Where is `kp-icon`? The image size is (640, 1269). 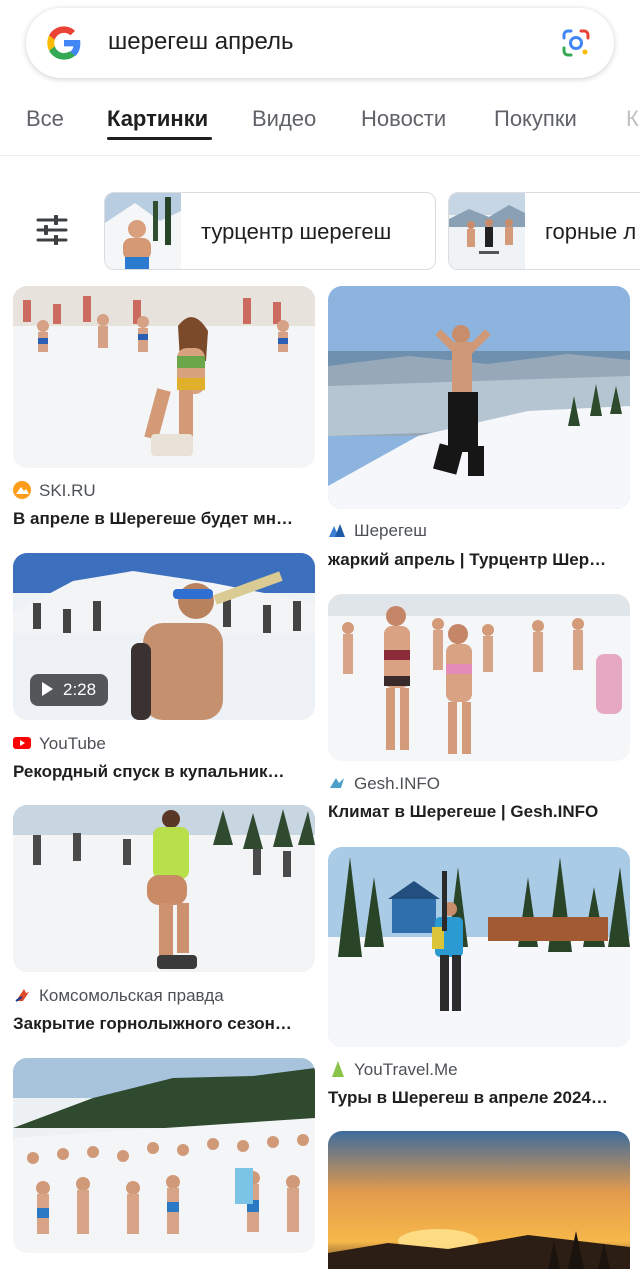
kp-icon is located at coordinates (22, 995).